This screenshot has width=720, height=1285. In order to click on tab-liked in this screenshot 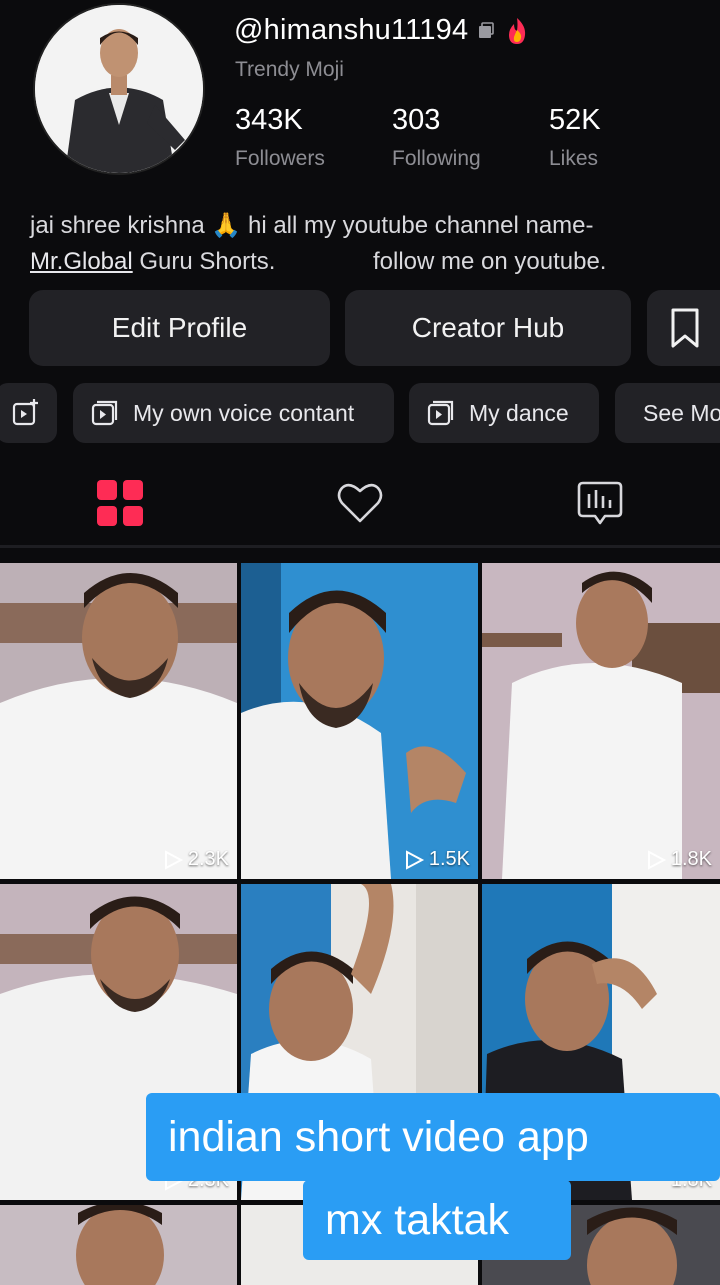, I will do `click(360, 503)`.